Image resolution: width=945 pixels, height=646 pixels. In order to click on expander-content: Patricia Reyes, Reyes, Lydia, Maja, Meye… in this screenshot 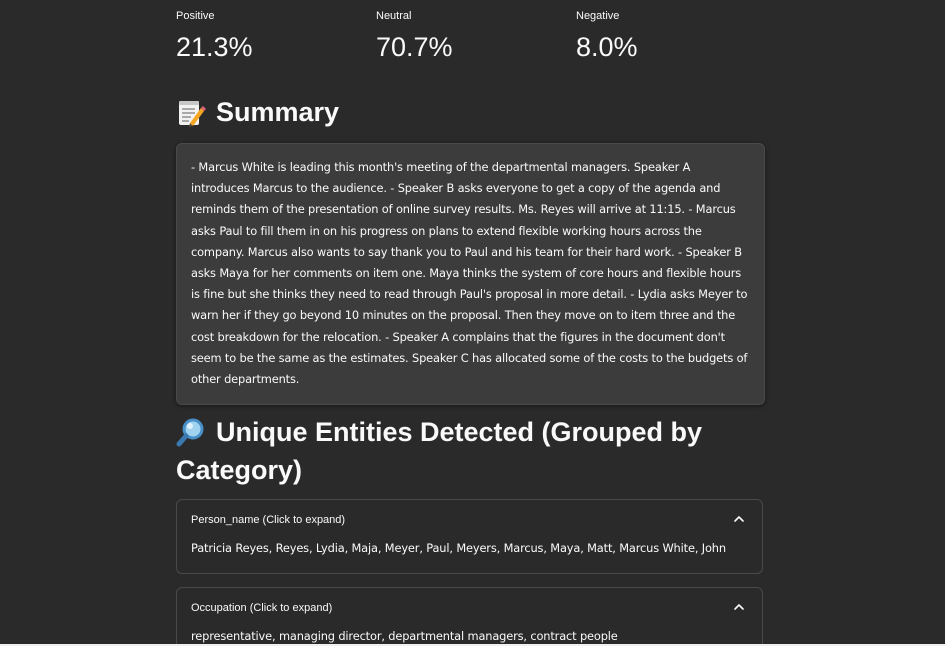, I will do `click(458, 548)`.